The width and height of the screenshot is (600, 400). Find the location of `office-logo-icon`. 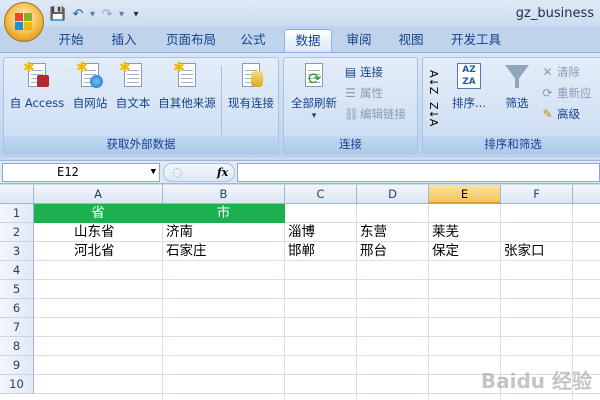

office-logo-icon is located at coordinates (24, 22).